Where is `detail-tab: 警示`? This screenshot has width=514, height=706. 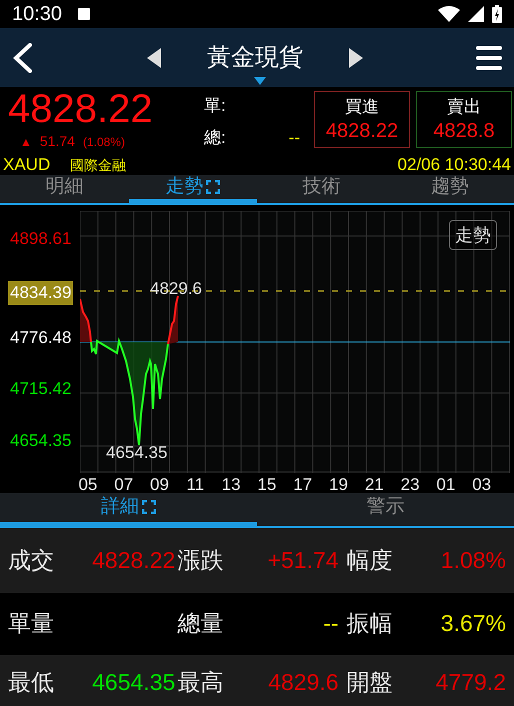
detail-tab: 警示 is located at coordinates (385, 509).